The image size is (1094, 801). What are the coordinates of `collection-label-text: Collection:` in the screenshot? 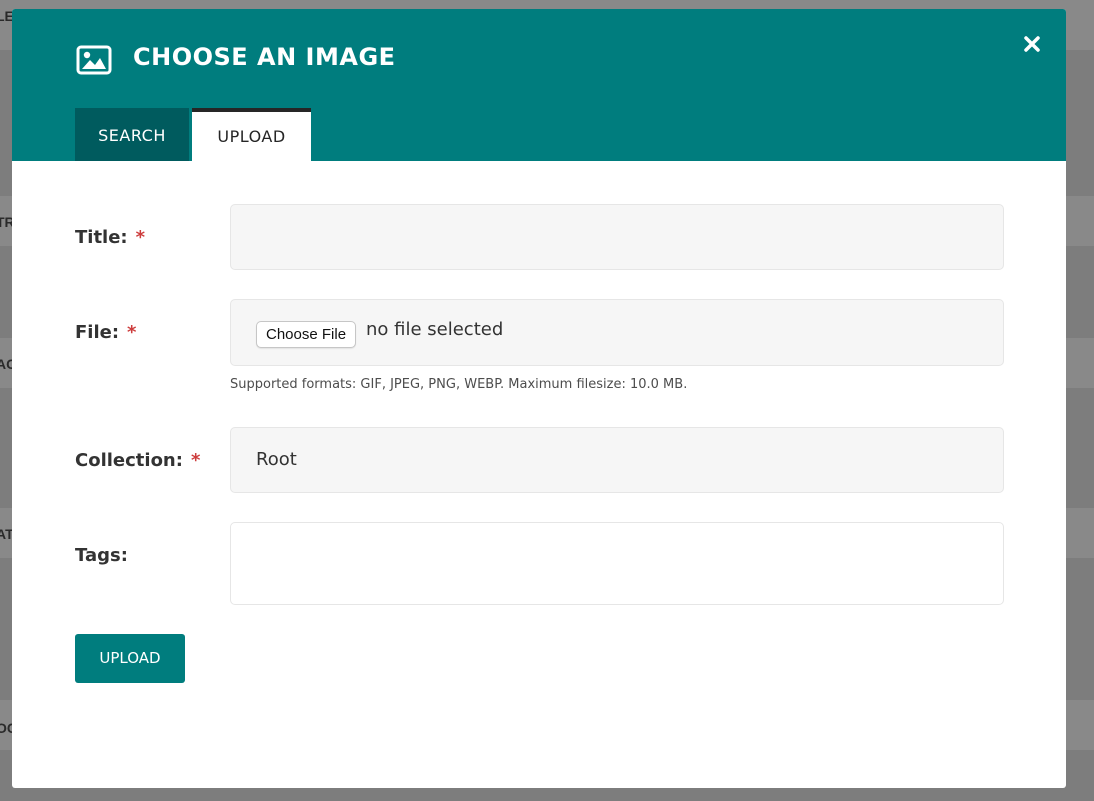 It's located at (129, 460).